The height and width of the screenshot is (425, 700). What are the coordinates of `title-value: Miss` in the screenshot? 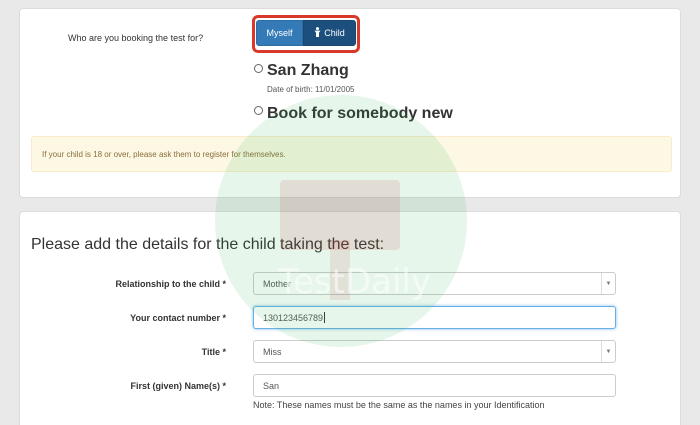 It's located at (272, 351).